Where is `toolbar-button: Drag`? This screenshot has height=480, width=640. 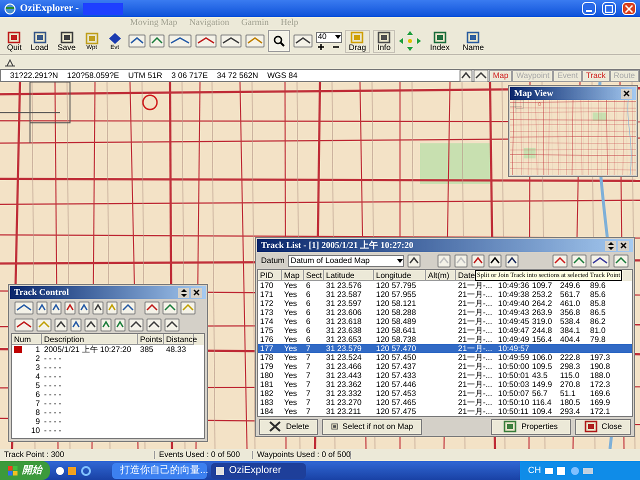
toolbar-button: Drag is located at coordinates (357, 41).